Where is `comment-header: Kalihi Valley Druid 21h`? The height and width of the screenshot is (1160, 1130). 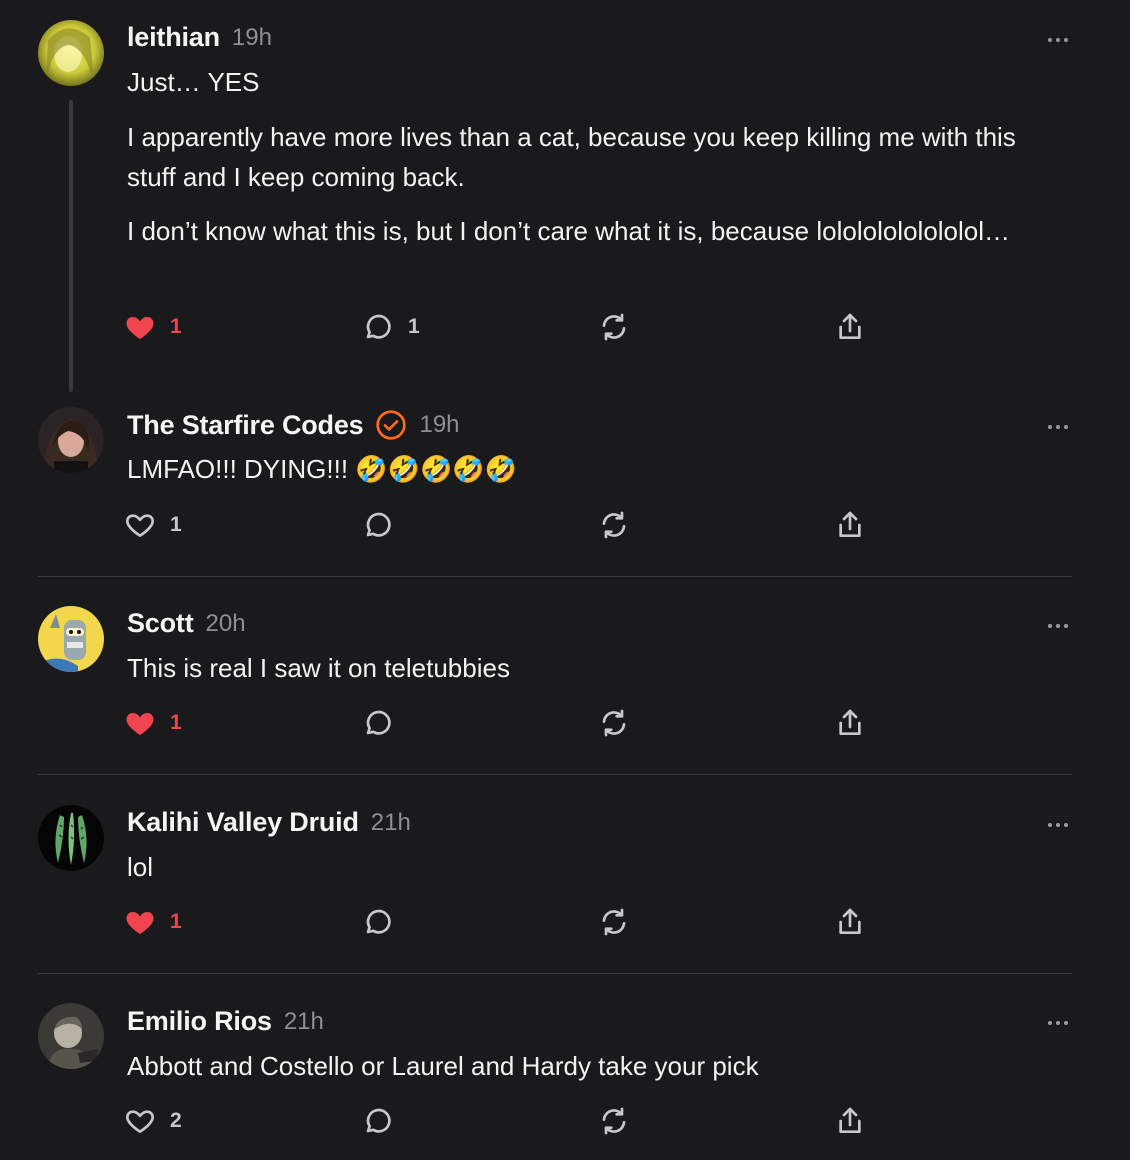 comment-header: Kalihi Valley Druid 21h is located at coordinates (269, 822).